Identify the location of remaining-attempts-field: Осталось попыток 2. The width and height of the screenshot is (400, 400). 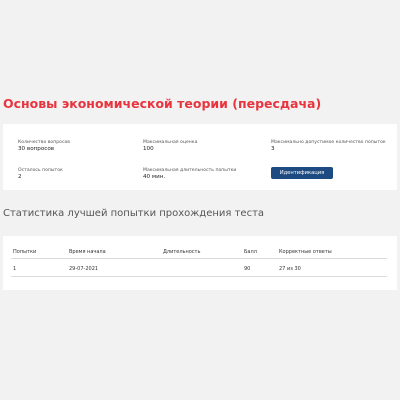
(75, 174).